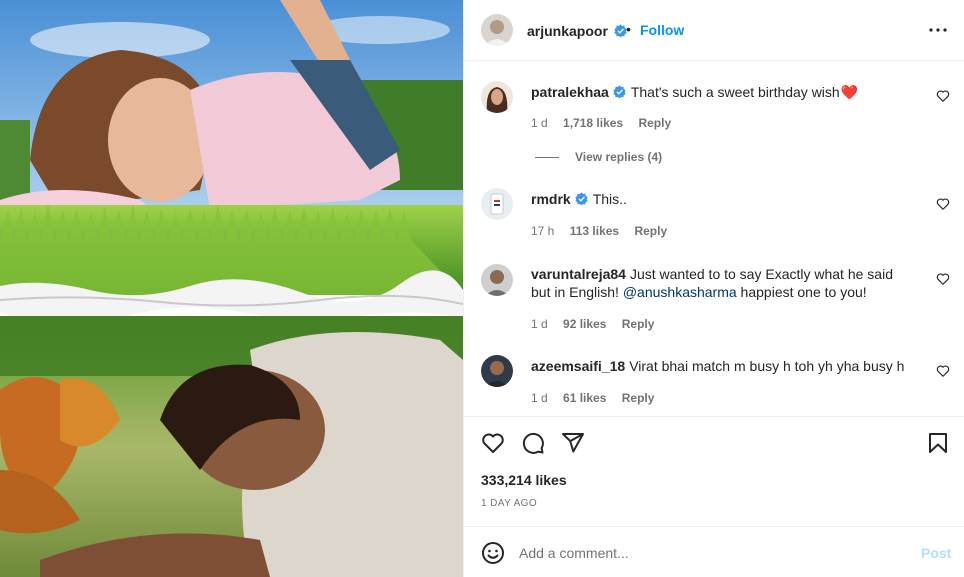 This screenshot has height=577, width=964. I want to click on view-replies-label: View replies (4), so click(619, 157).